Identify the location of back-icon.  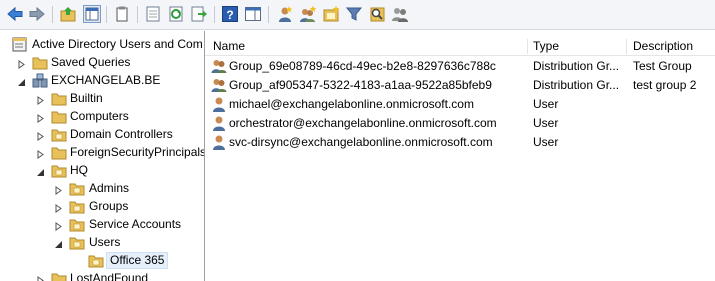
(15, 14).